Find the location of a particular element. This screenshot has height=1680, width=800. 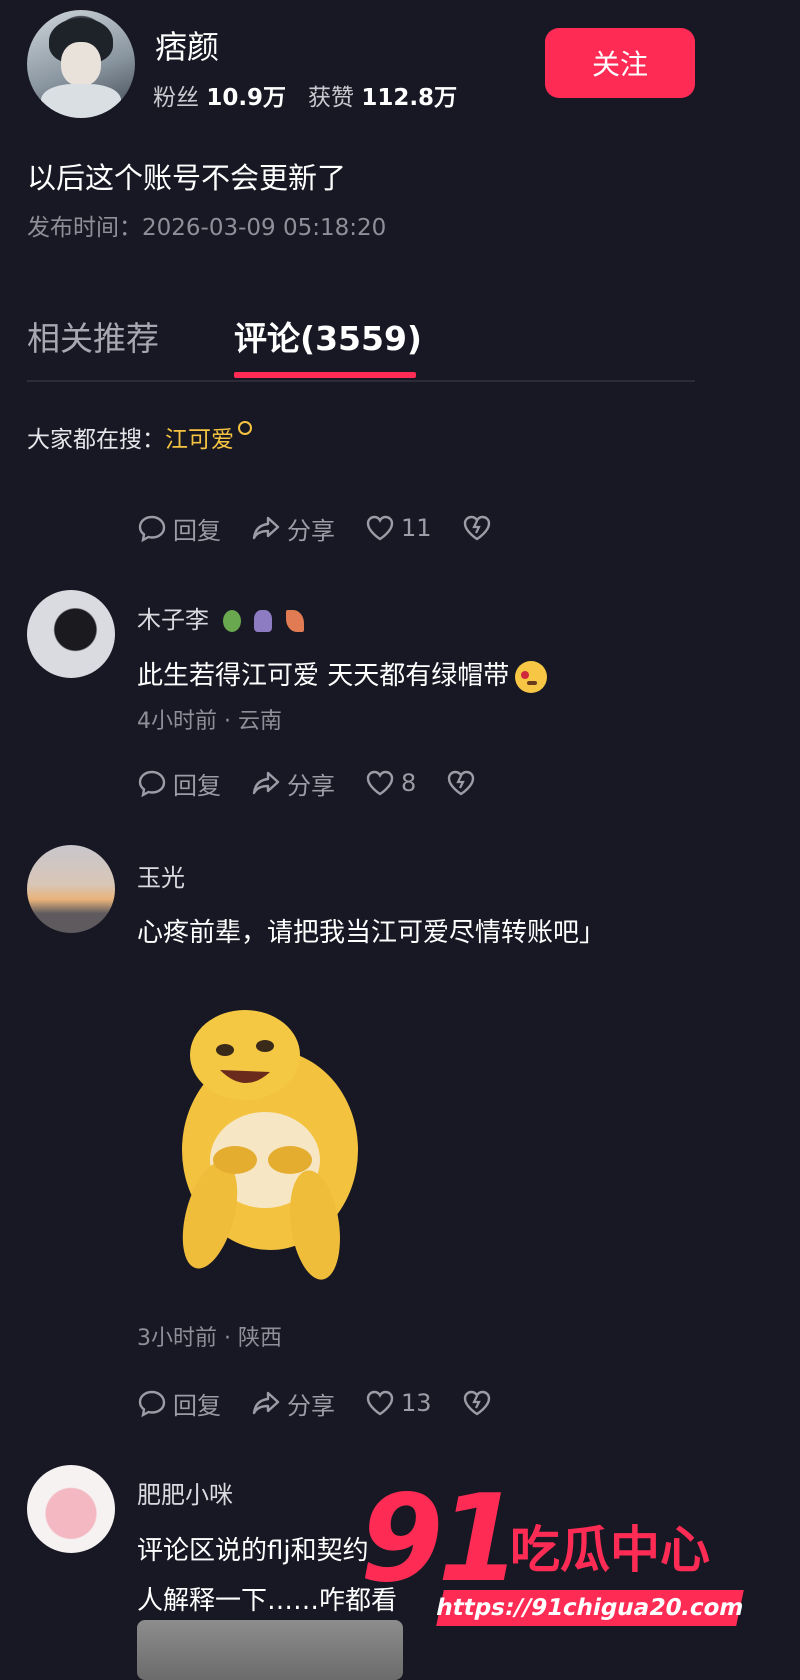

like-count: 8 is located at coordinates (409, 783).